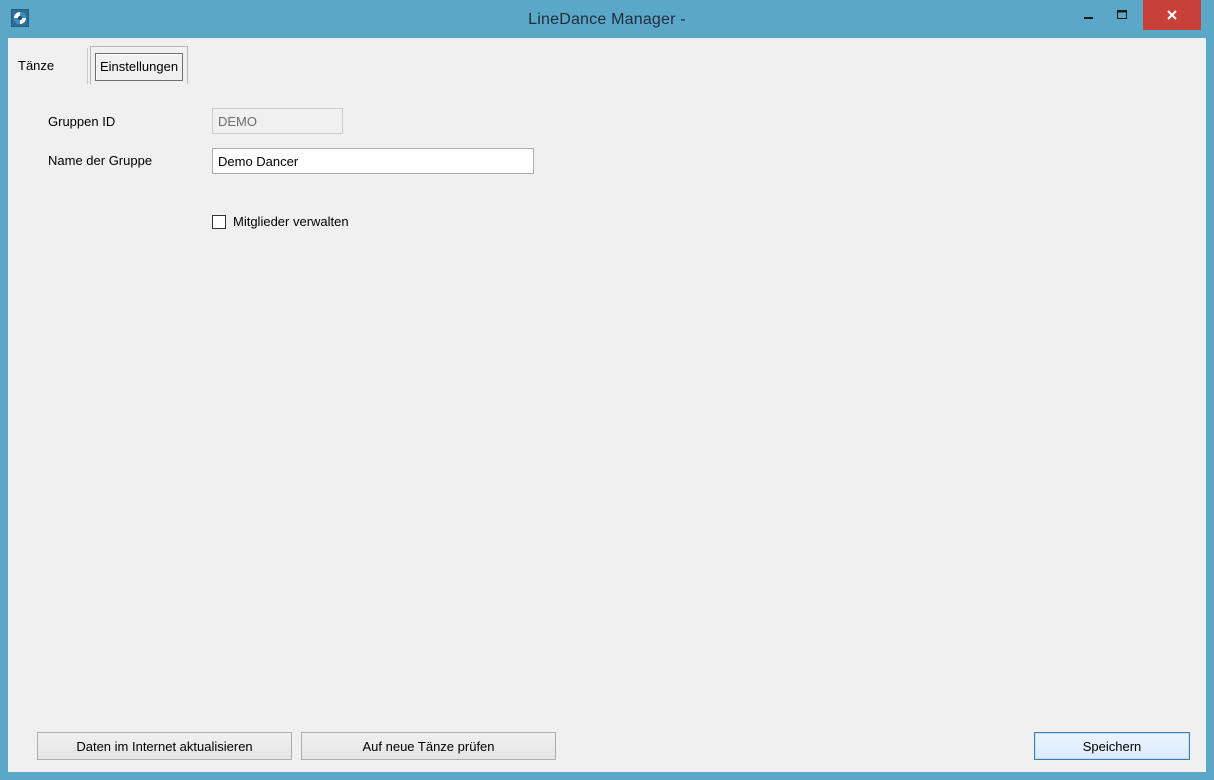 This screenshot has width=1214, height=780. I want to click on save-button: Speichern, so click(1112, 746).